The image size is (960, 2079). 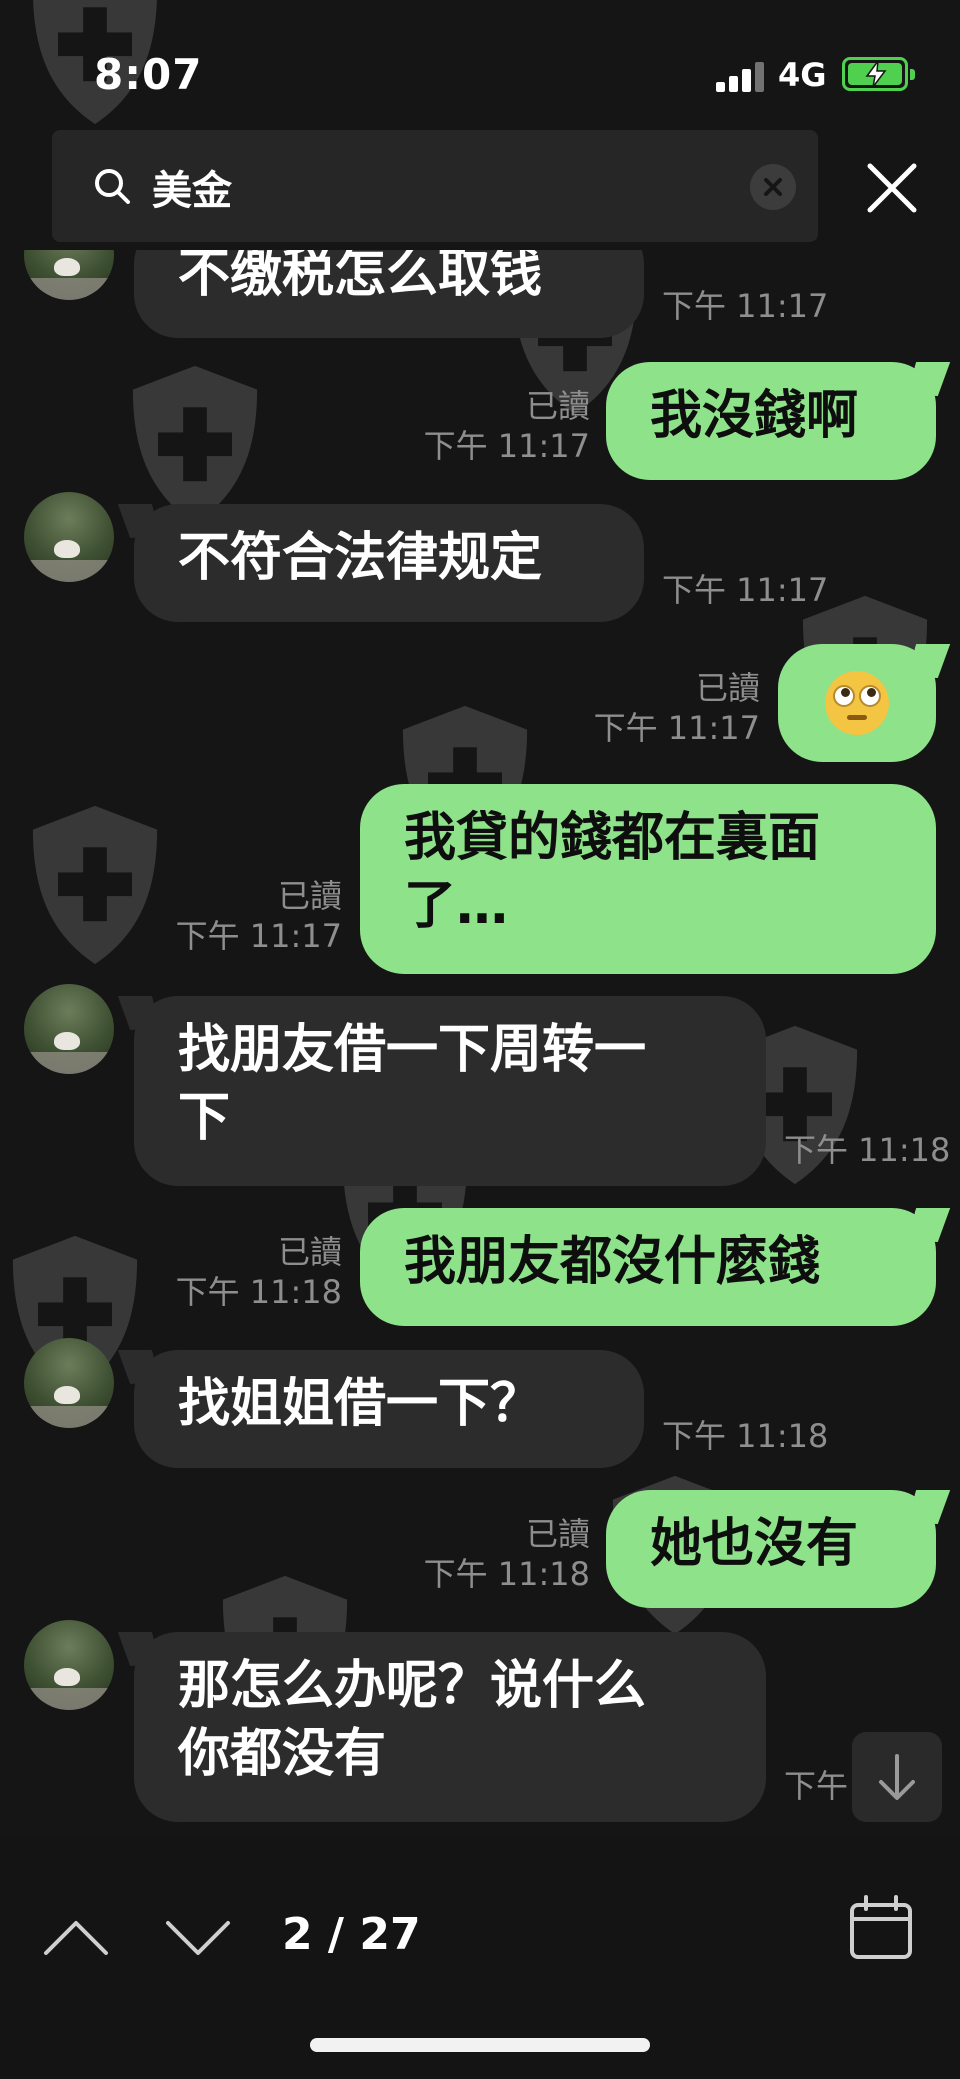 I want to click on message-bubble-incoming: 找朋友借一下周转一 下, so click(x=450, y=1091).